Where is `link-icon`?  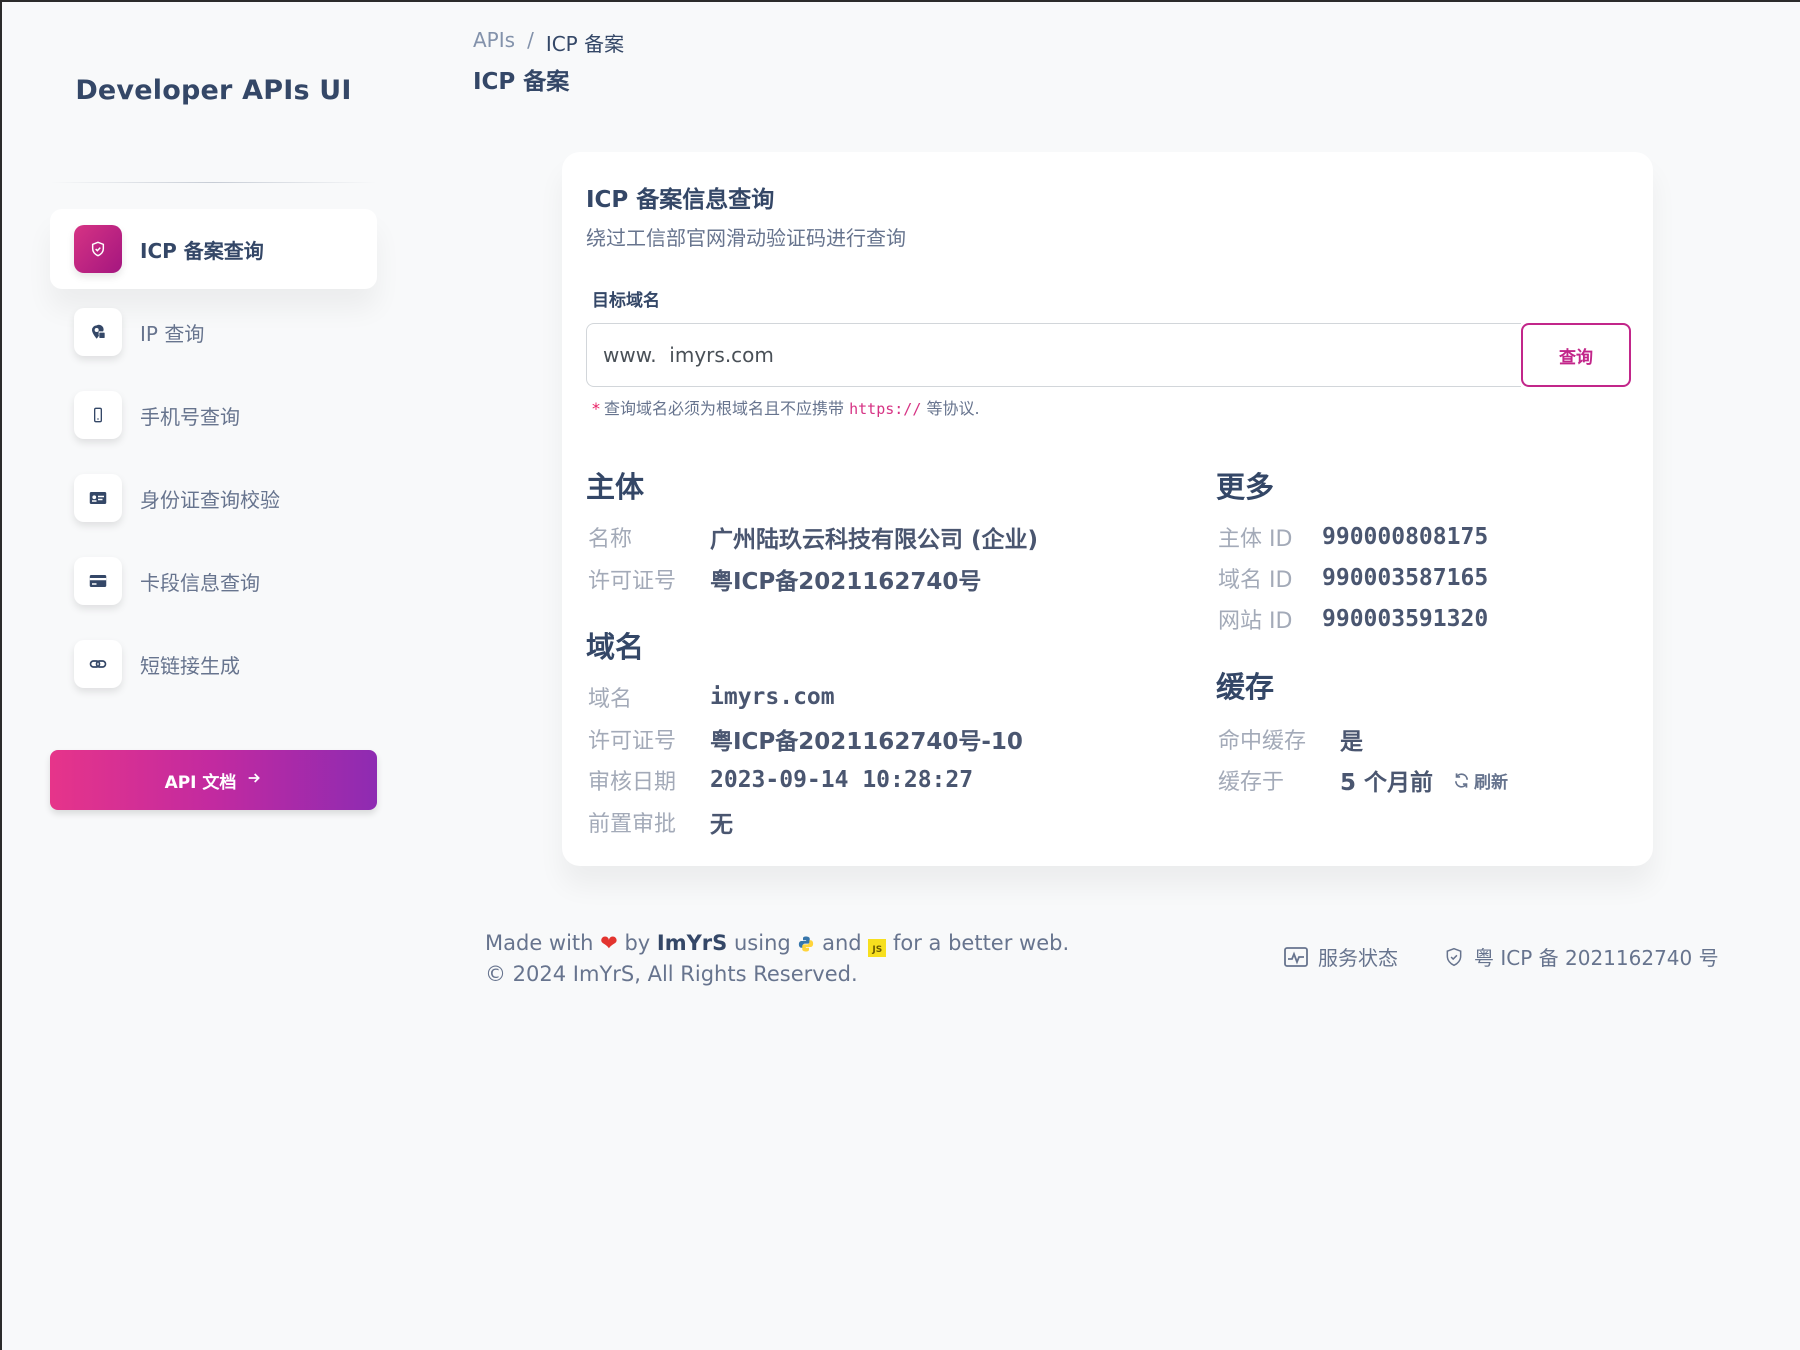
link-icon is located at coordinates (98, 664).